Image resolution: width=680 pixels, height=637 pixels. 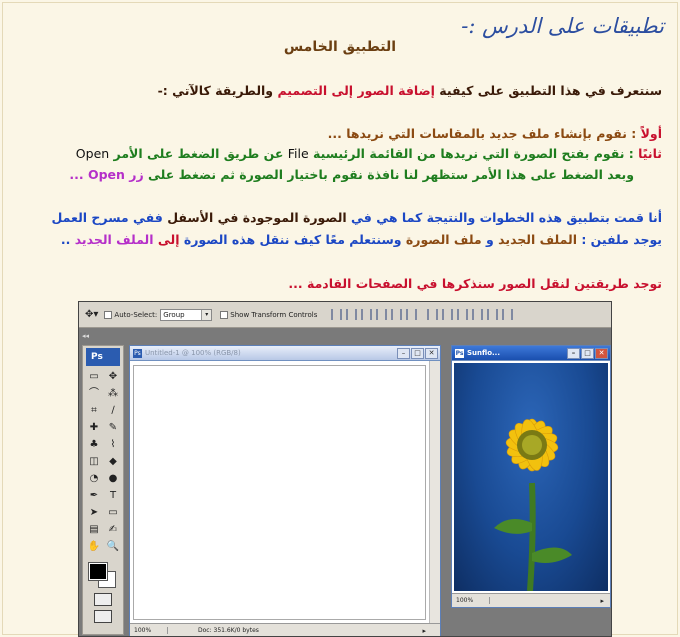 What do you see at coordinates (434, 492) in the screenshot?
I see `untitled-vertical-scrollbar` at bounding box center [434, 492].